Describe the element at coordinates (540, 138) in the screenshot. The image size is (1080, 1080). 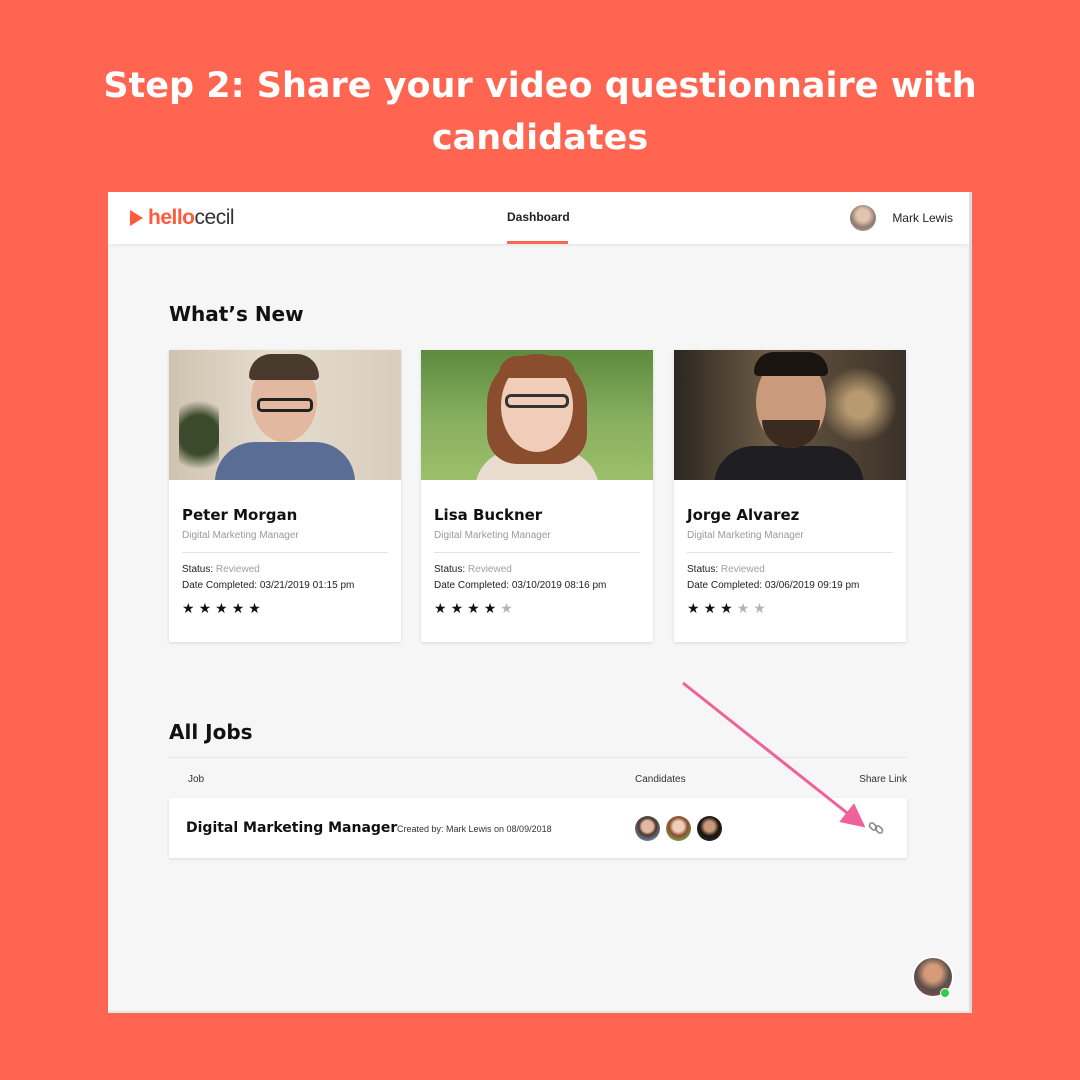
I see `headline-line-2: candidates` at that location.